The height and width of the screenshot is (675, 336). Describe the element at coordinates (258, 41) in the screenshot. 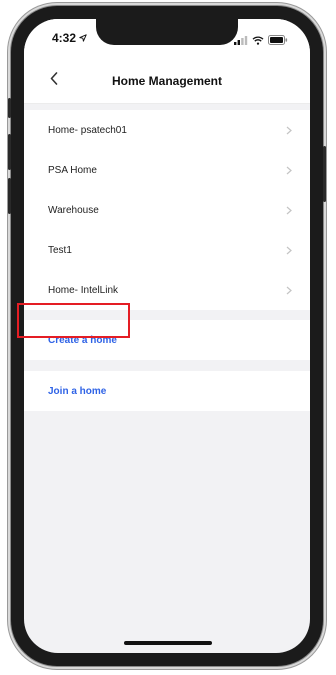

I see `wifi-icon` at that location.